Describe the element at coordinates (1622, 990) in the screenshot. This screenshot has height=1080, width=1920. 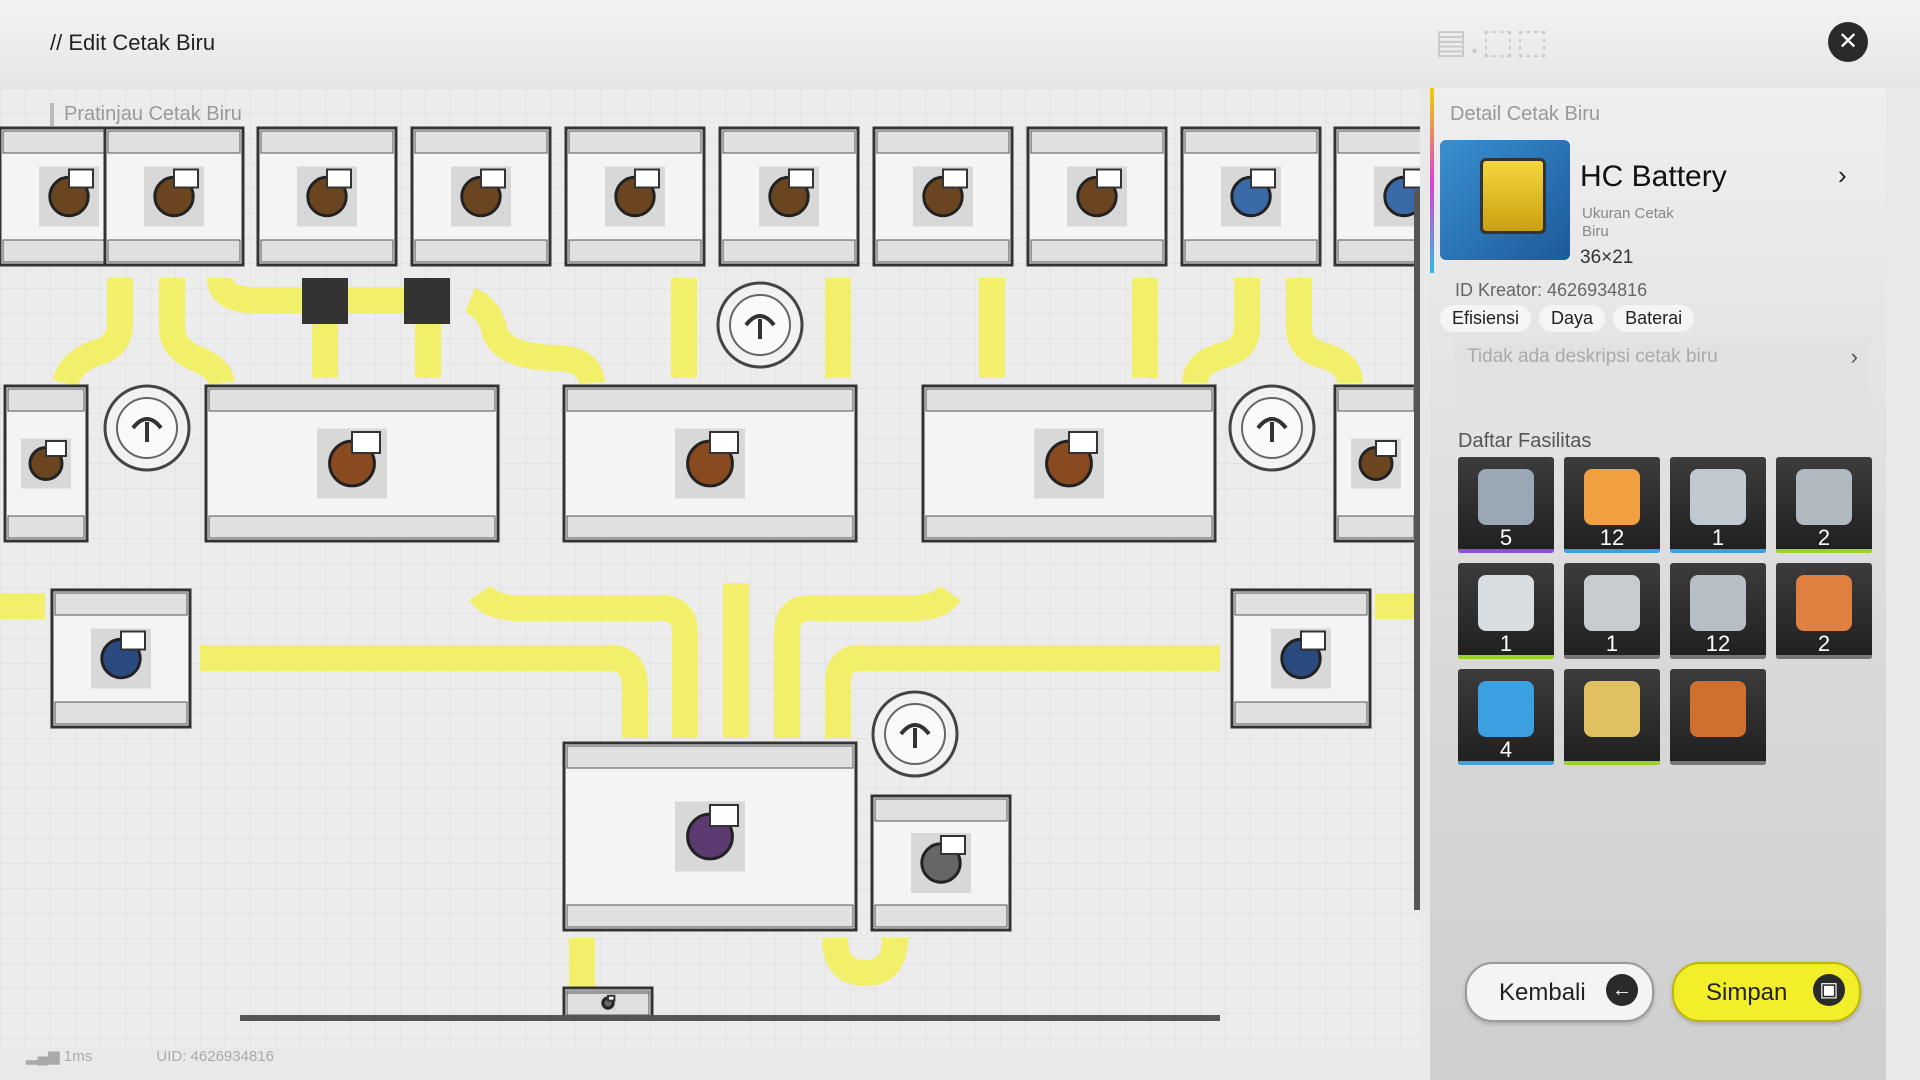
I see `arrow-left-icon: ←` at that location.